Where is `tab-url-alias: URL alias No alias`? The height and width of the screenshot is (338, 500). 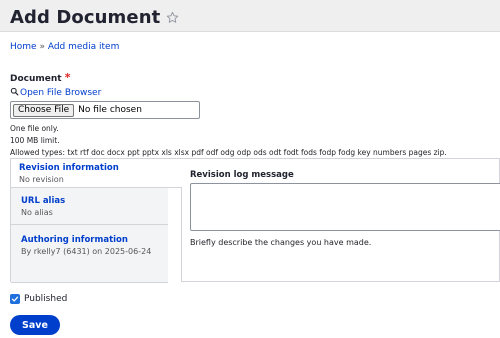 tab-url-alias: URL alias No alias is located at coordinates (89, 206).